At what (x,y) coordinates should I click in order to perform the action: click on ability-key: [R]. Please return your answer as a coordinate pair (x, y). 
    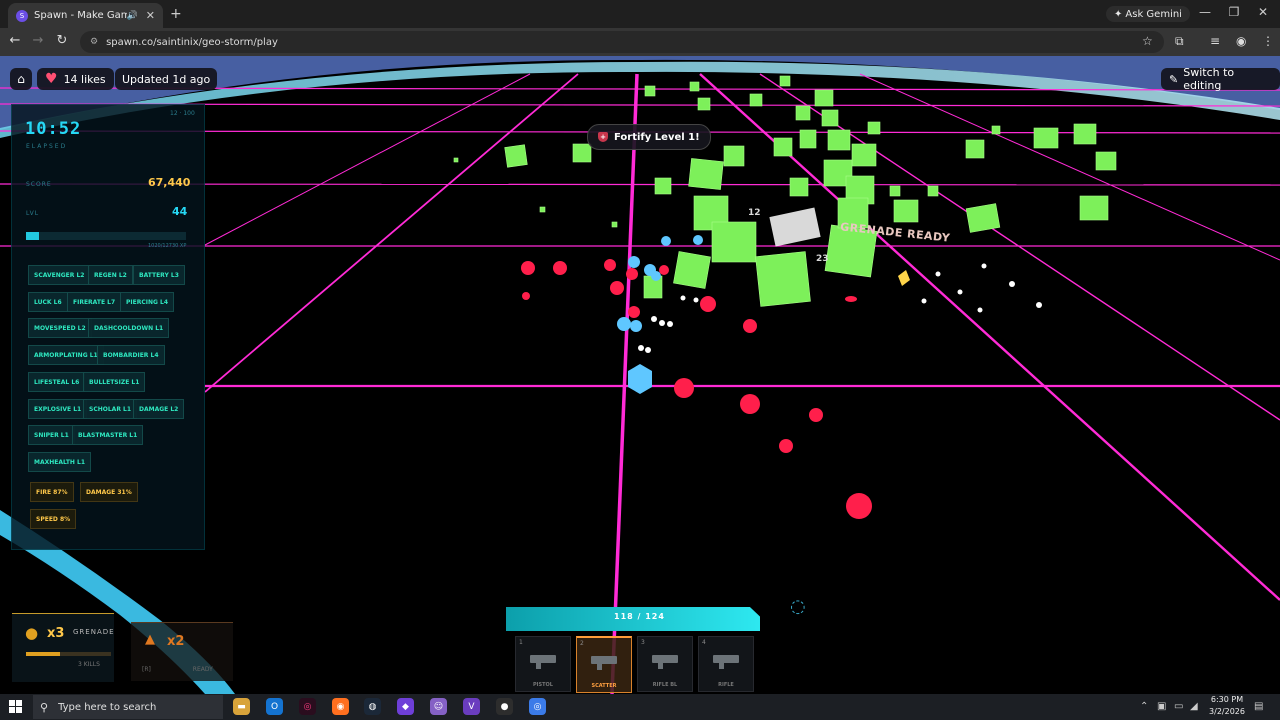
    Looking at the image, I should click on (146, 669).